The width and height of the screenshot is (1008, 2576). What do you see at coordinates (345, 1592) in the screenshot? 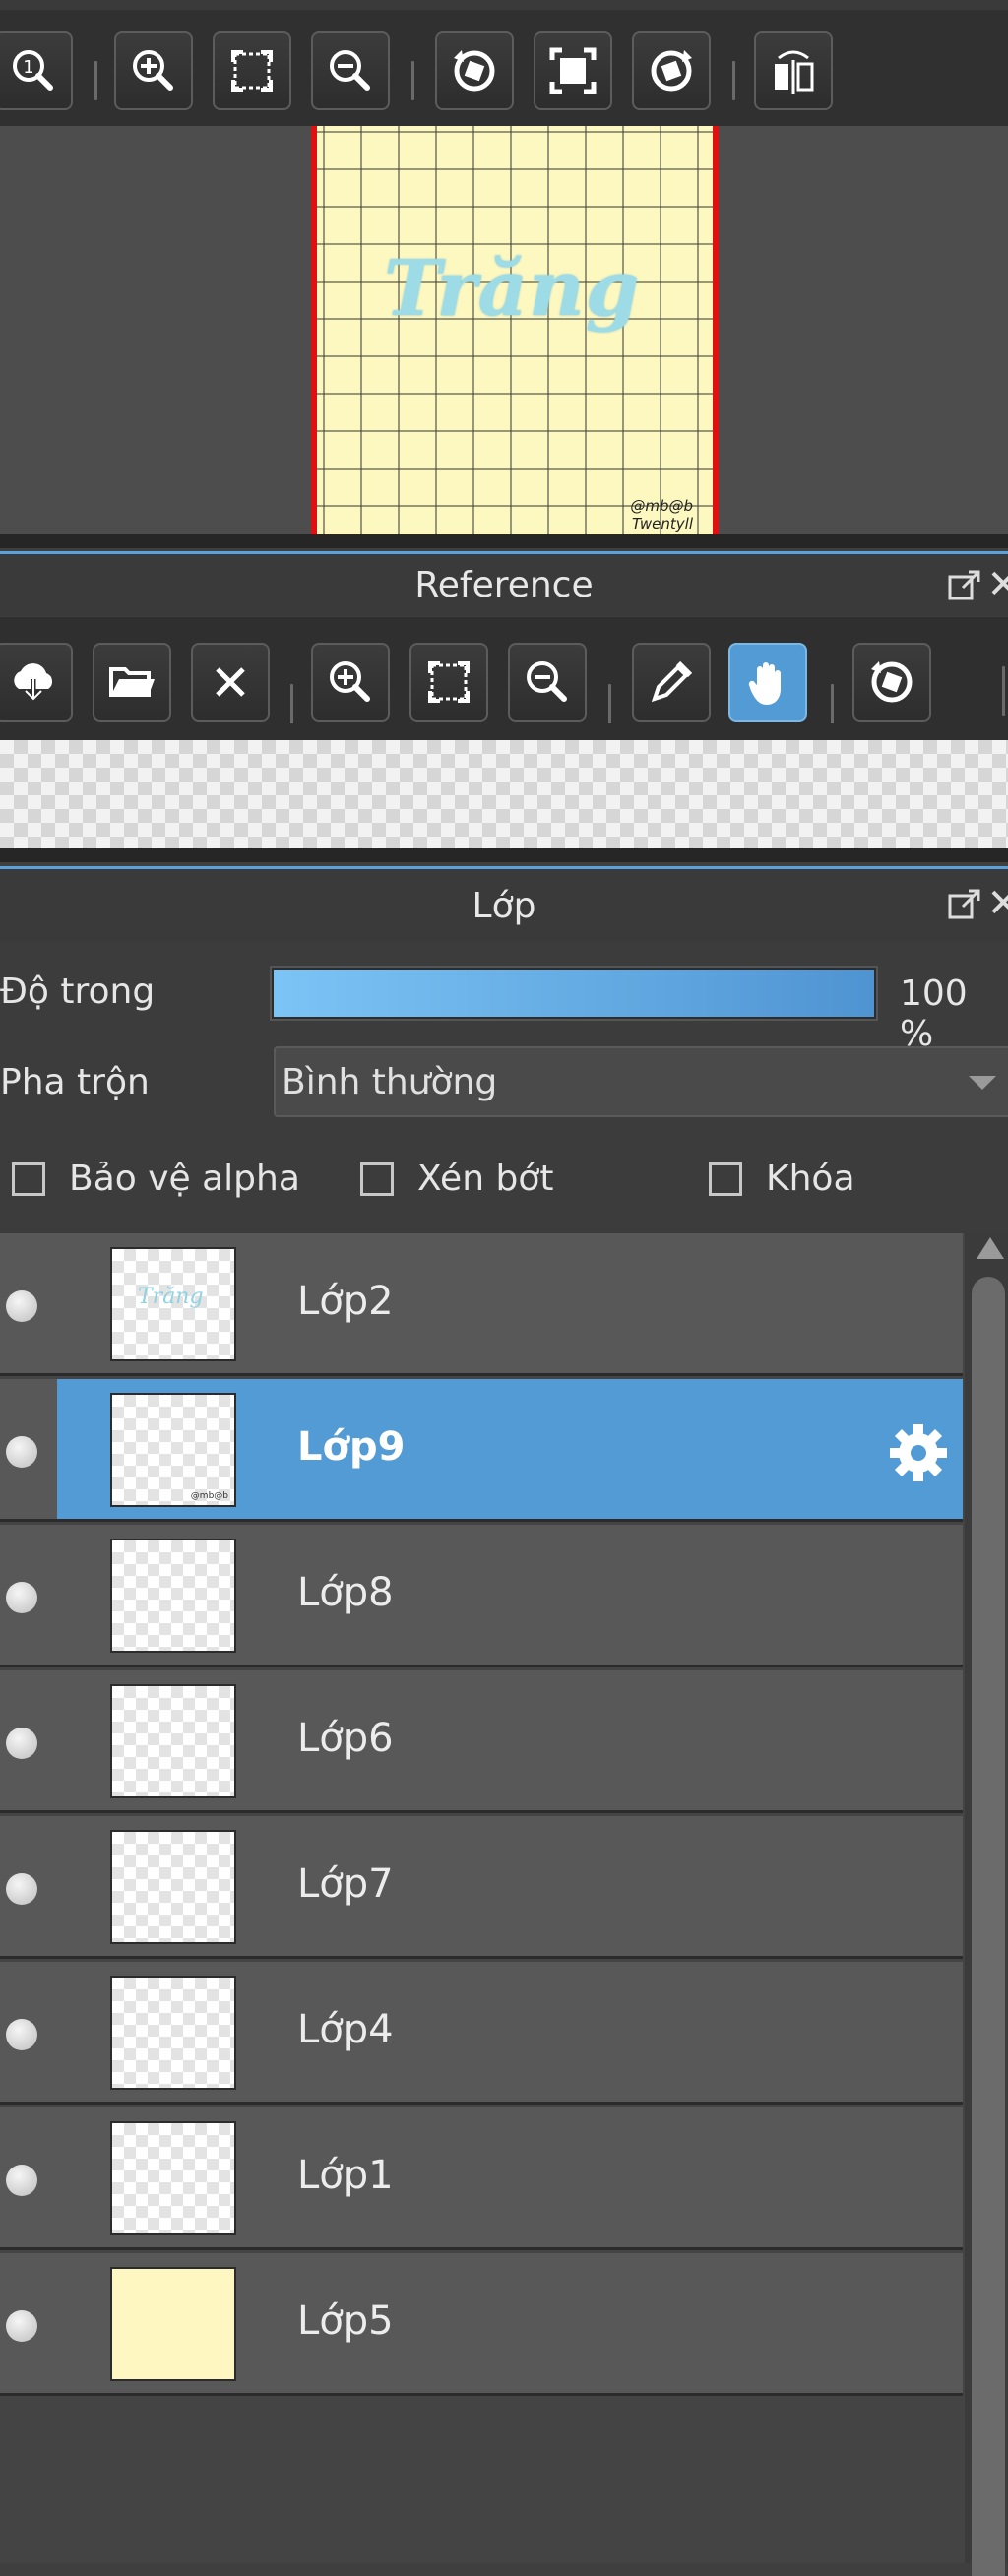
I see `layer-name: Lớp8` at bounding box center [345, 1592].